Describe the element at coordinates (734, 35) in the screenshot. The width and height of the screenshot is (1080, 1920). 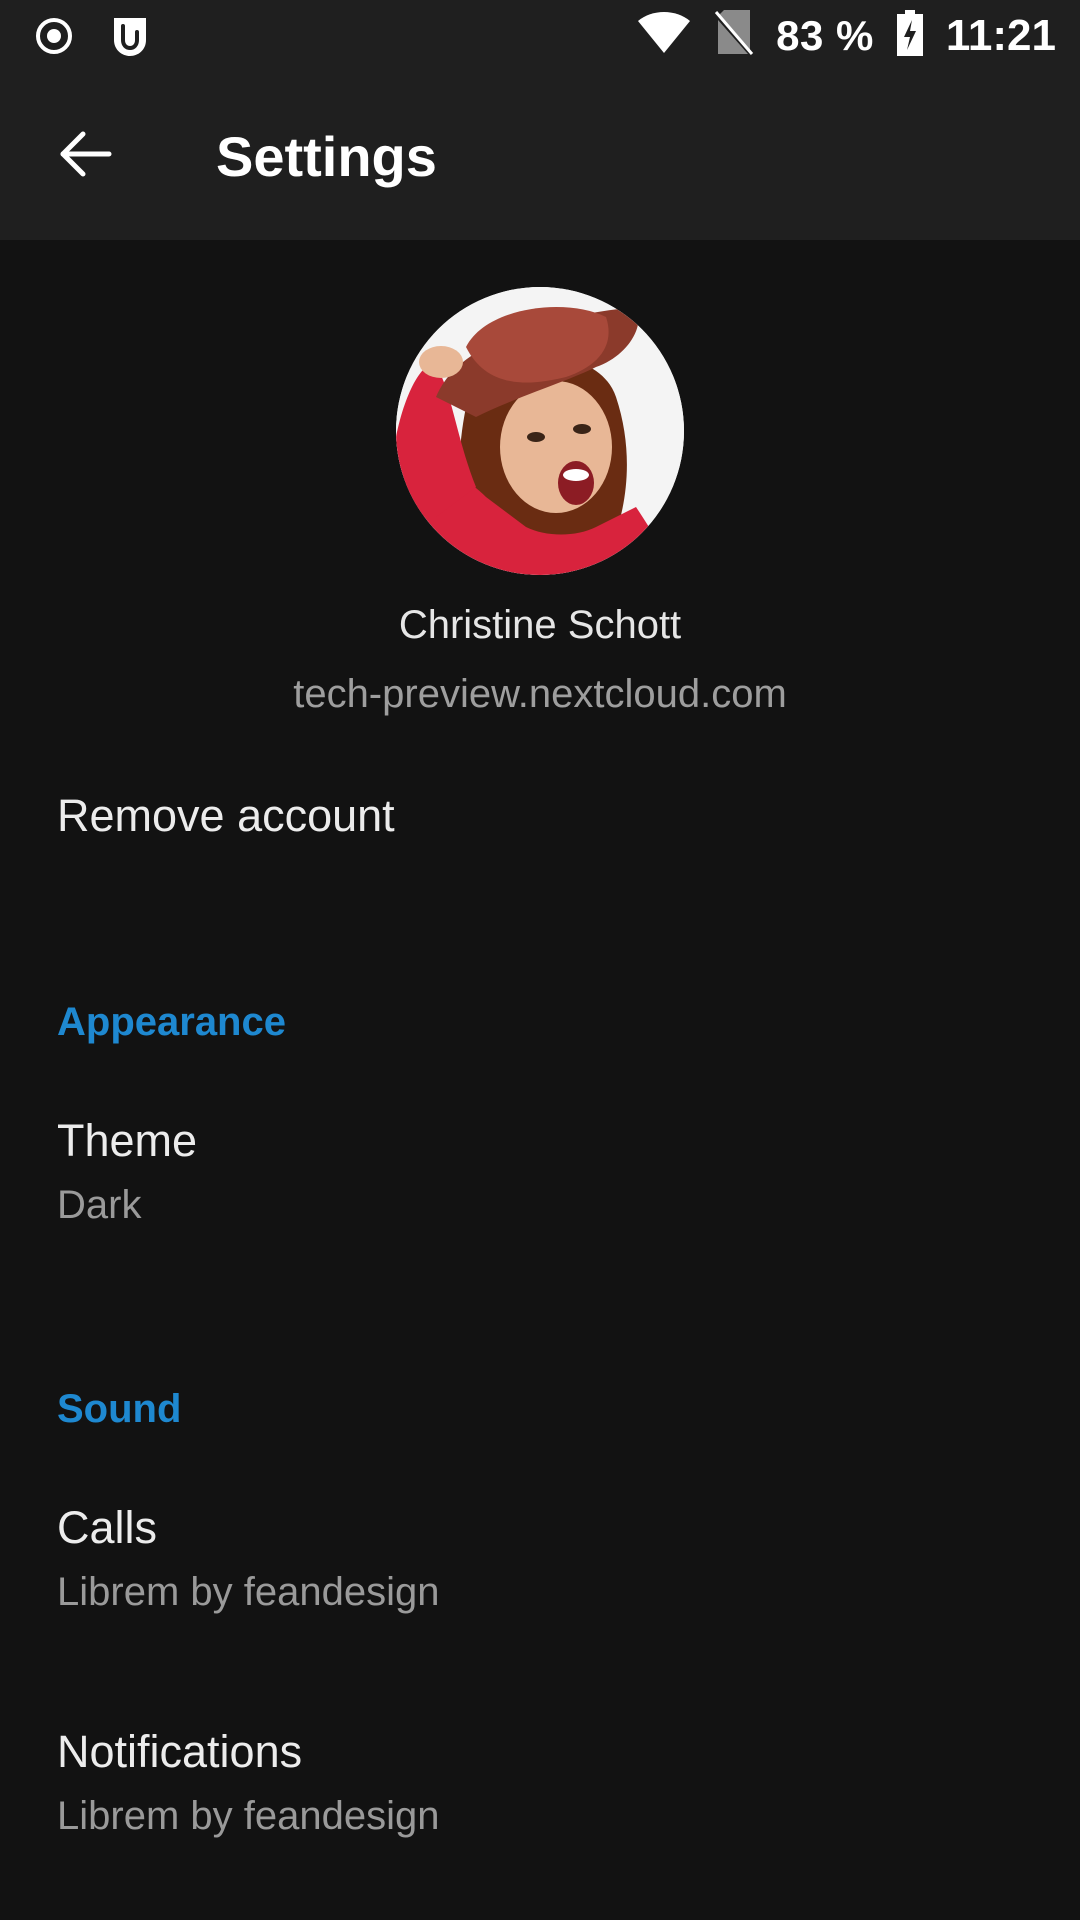
I see `no-sim-icon` at that location.